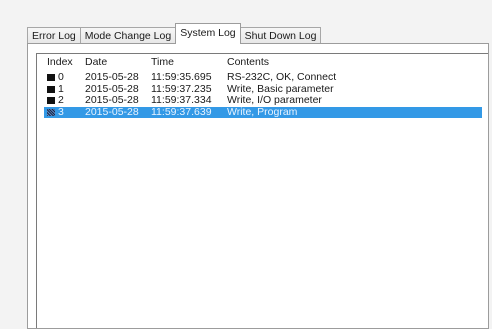 Image resolution: width=492 pixels, height=329 pixels. I want to click on row-contents: Write, I/O parameter, so click(274, 100).